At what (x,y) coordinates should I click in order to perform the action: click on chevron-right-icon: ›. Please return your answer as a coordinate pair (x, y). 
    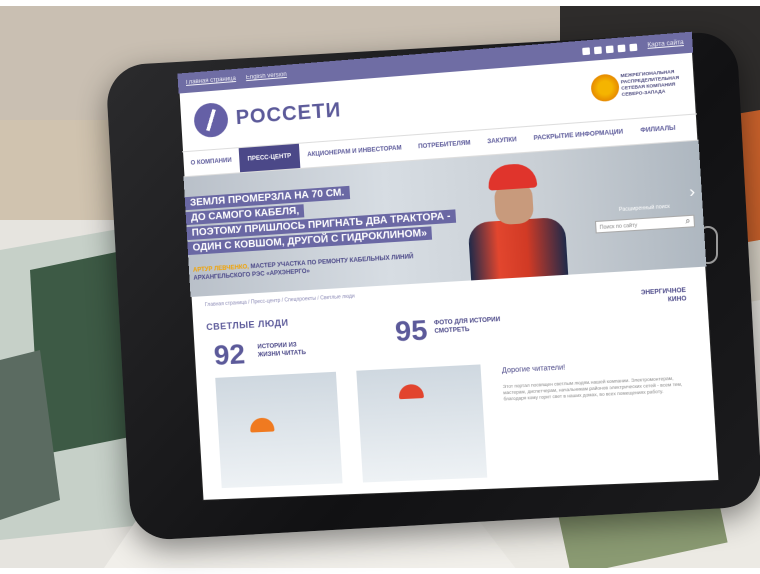
    Looking at the image, I should click on (692, 192).